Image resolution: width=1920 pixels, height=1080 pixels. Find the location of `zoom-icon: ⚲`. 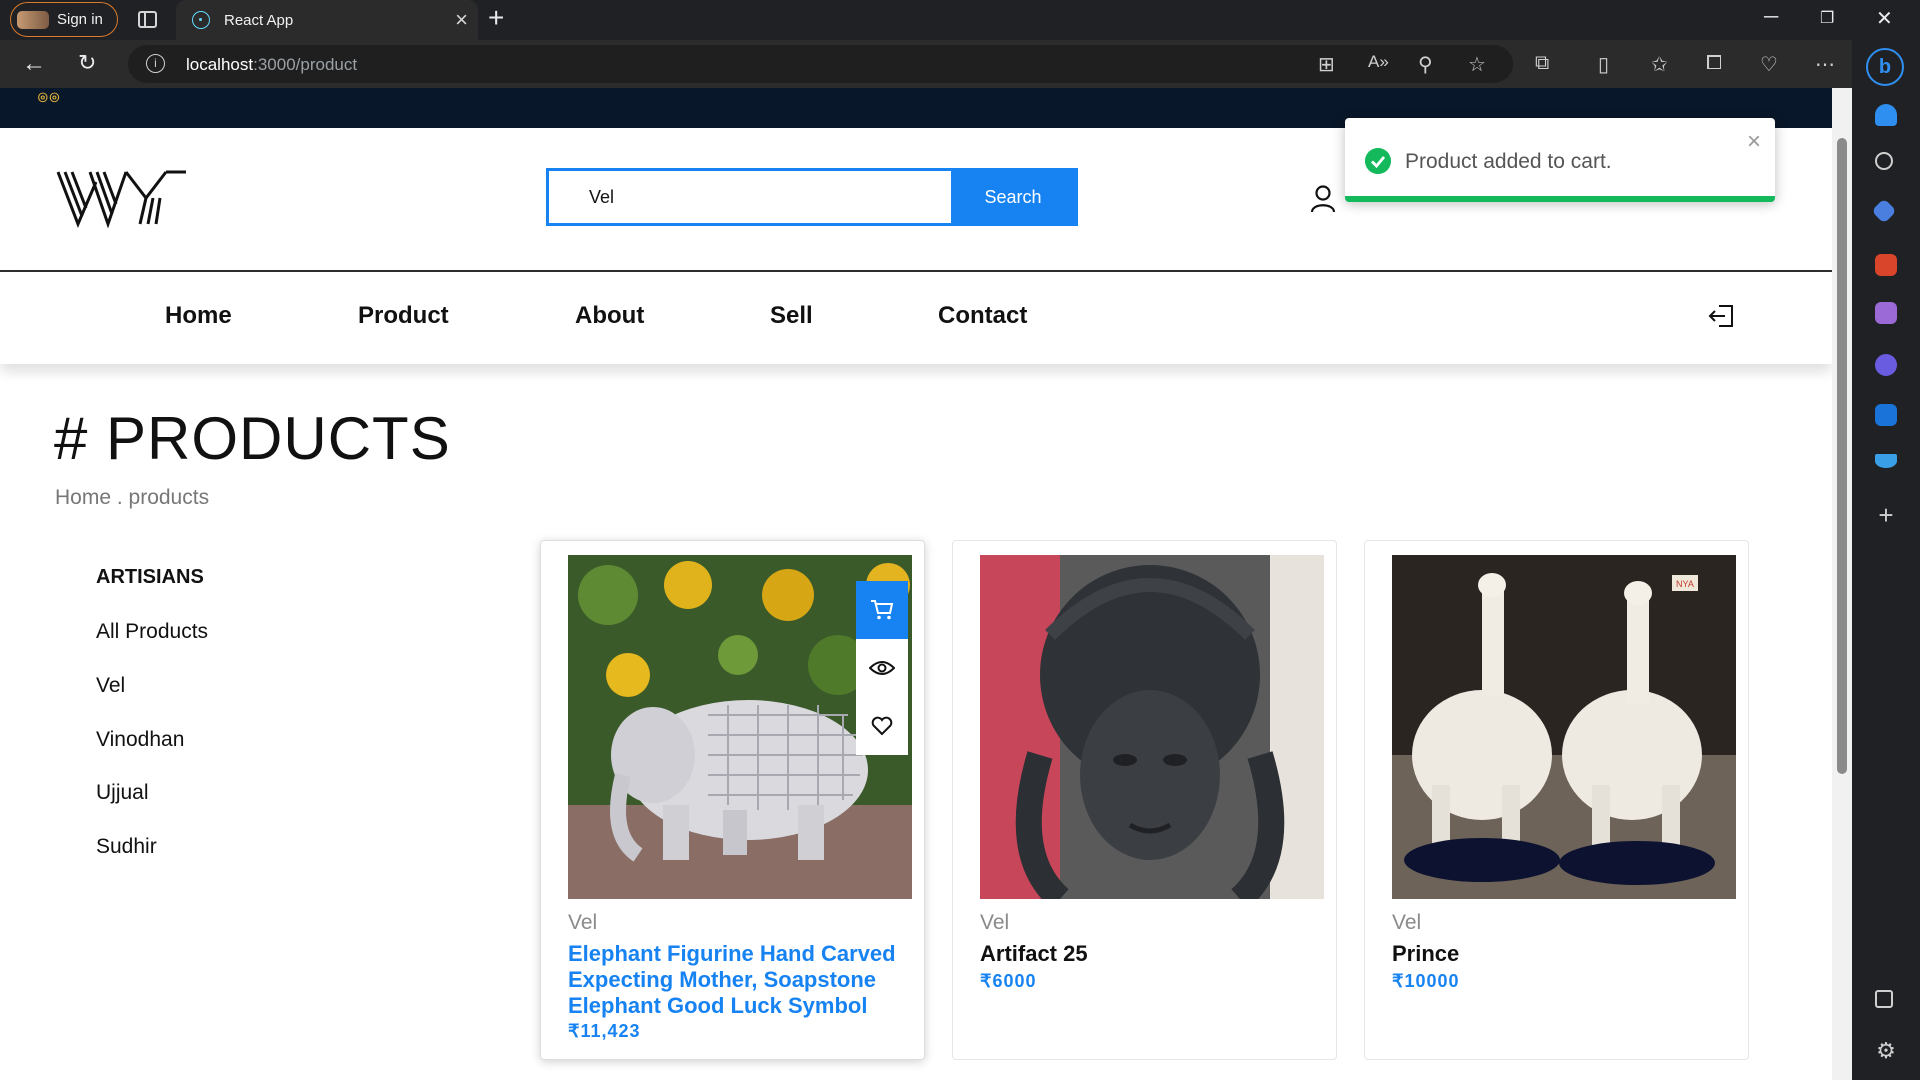

zoom-icon: ⚲ is located at coordinates (1425, 64).